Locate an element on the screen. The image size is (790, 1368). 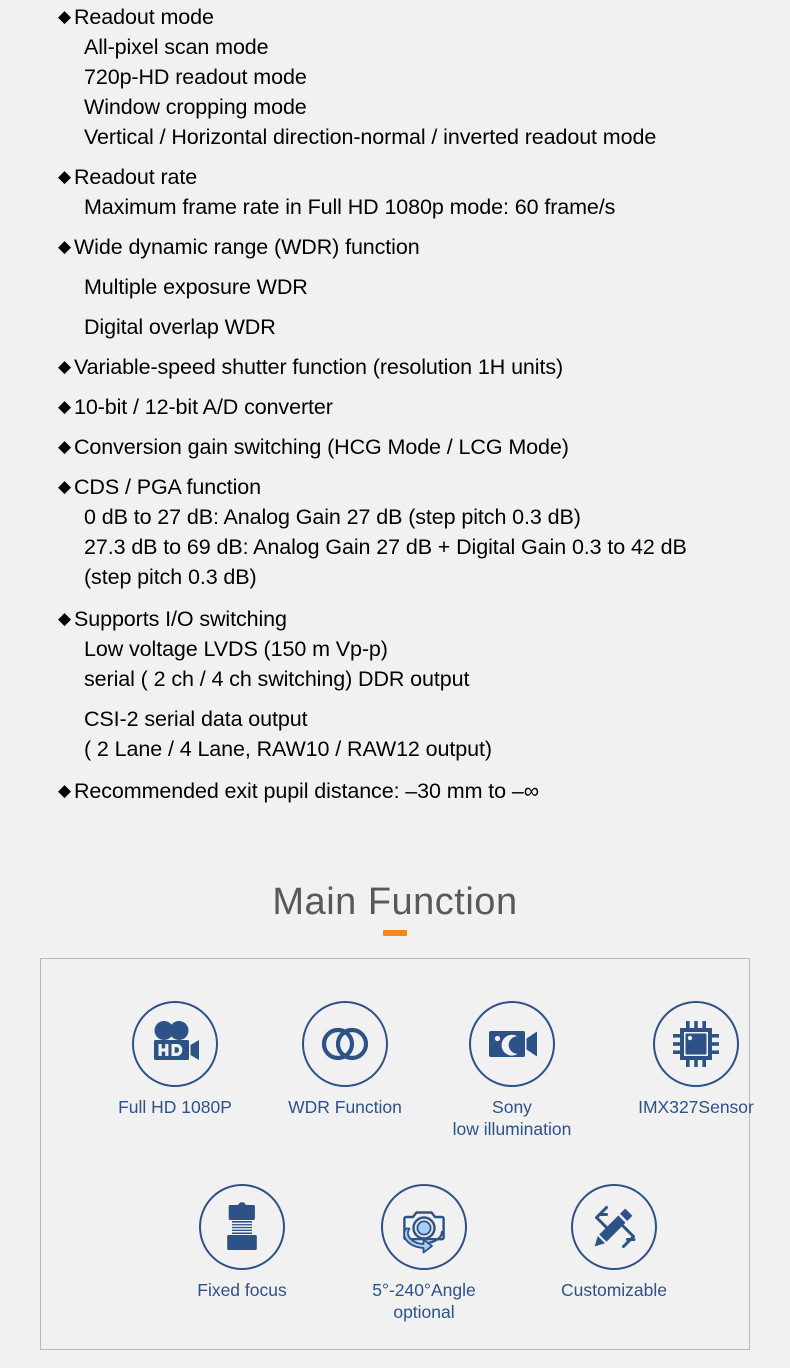
feature-wdr-function: WDR Function is located at coordinates (345, 1059).